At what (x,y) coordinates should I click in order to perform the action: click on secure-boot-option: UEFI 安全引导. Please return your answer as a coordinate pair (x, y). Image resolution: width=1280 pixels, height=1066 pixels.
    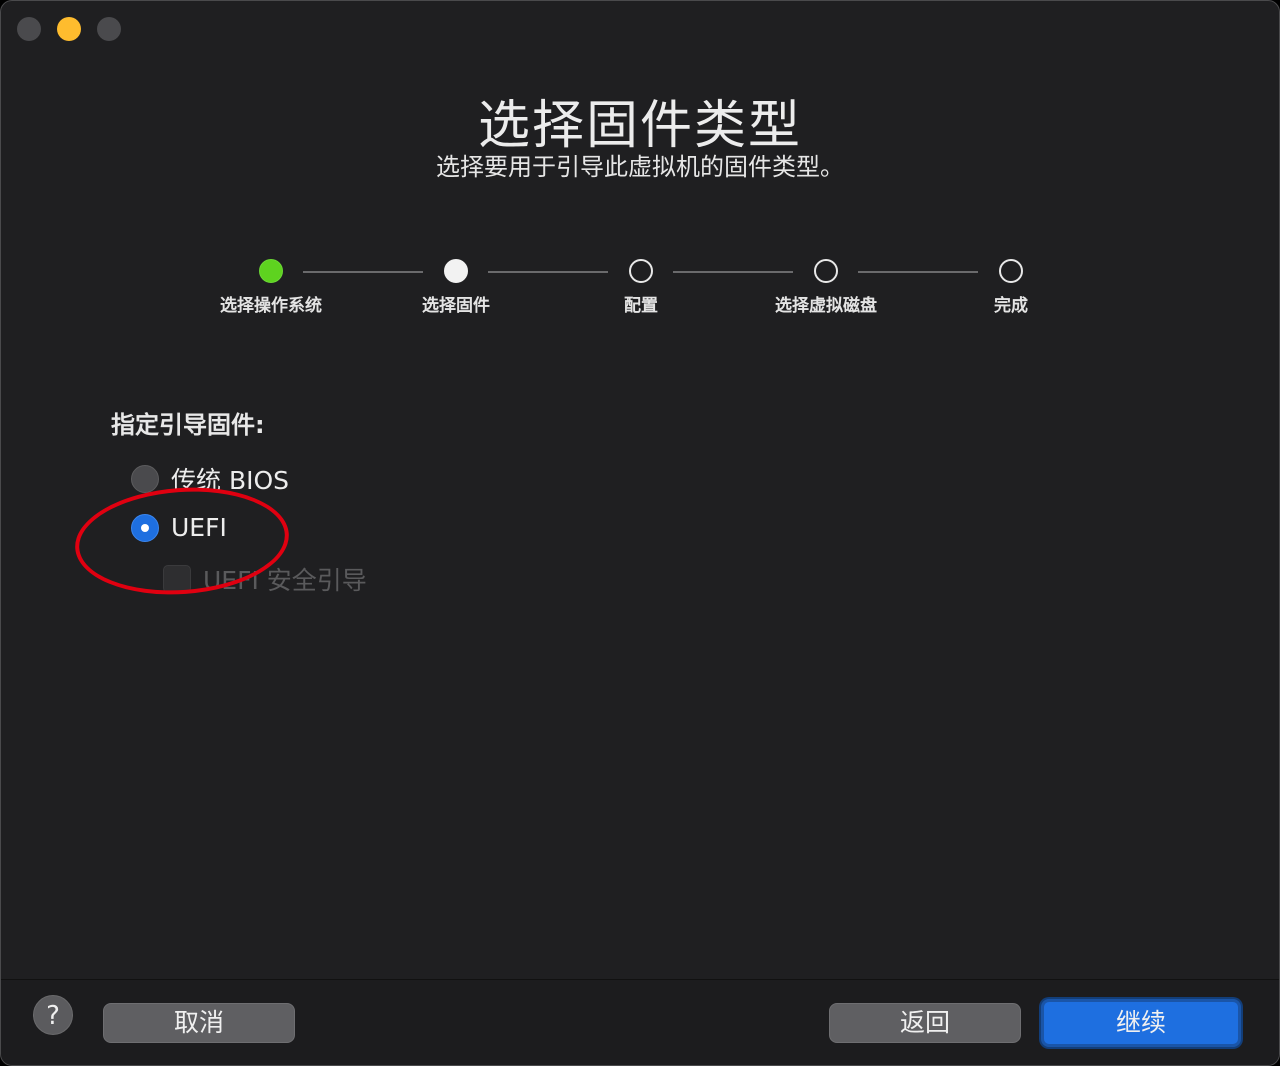
    Looking at the image, I should click on (265, 579).